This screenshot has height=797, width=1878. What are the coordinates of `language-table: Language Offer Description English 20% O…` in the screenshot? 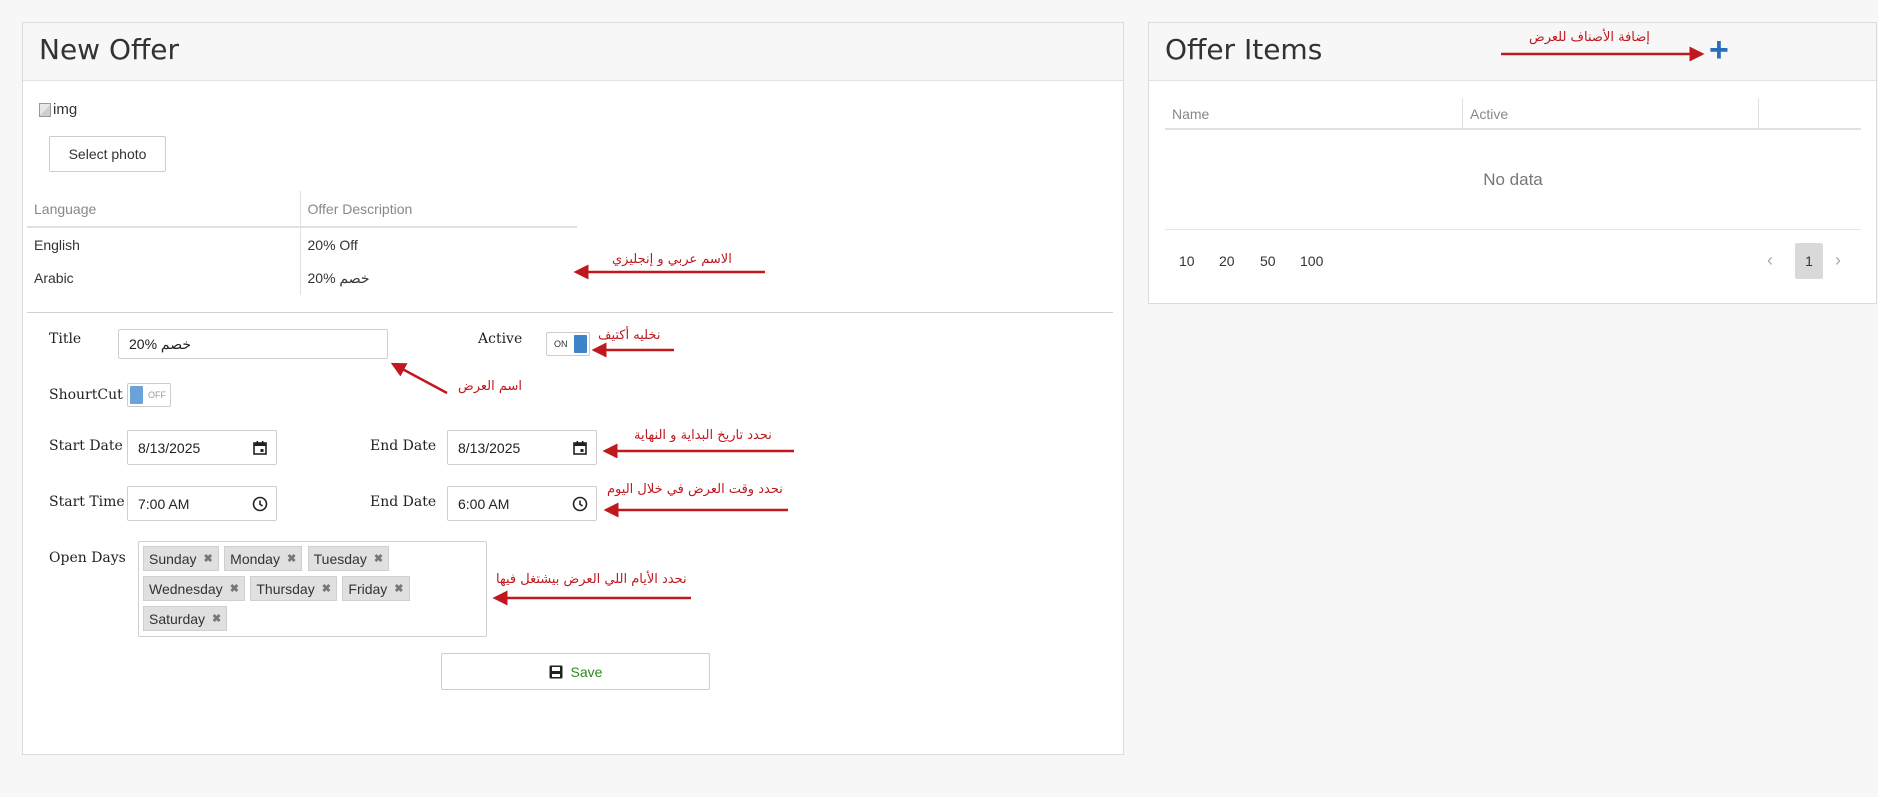 It's located at (302, 243).